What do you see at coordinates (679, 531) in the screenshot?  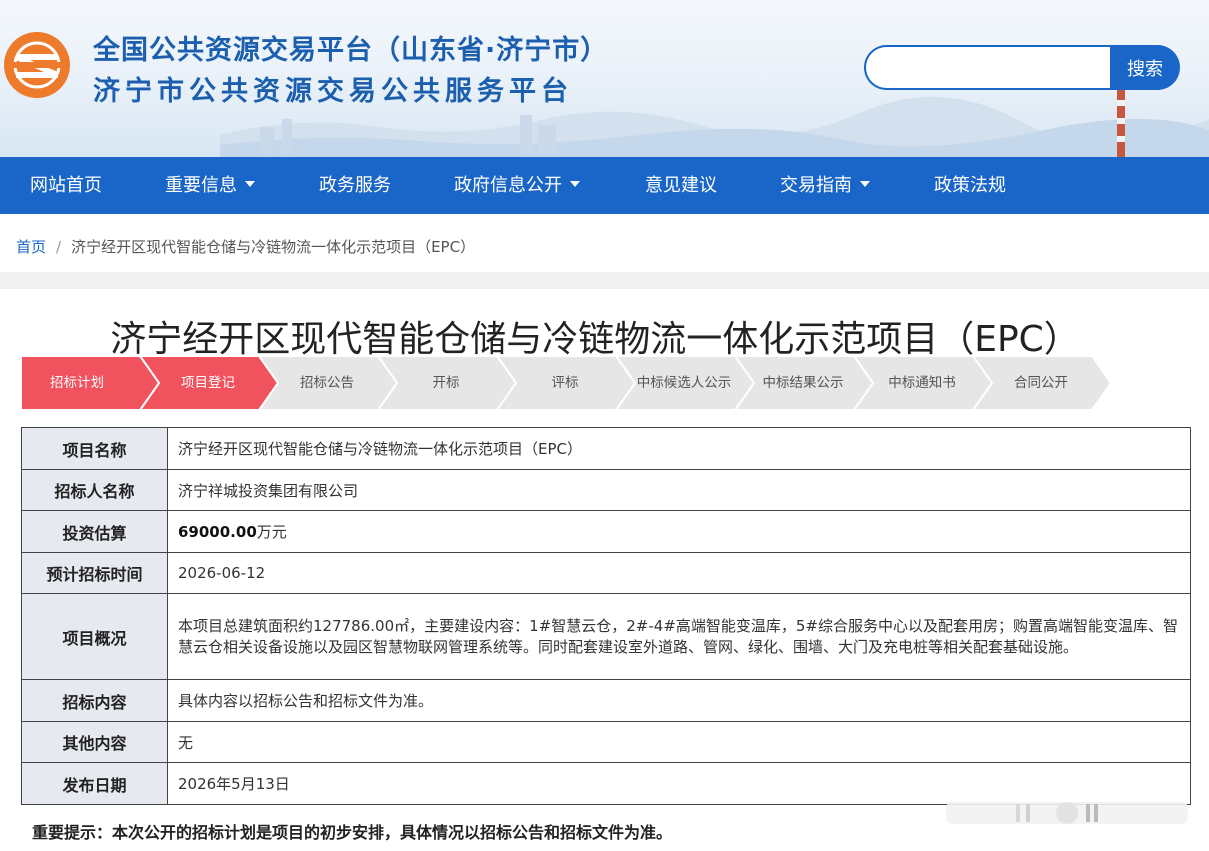 I see `investment-value: 69000.00万元` at bounding box center [679, 531].